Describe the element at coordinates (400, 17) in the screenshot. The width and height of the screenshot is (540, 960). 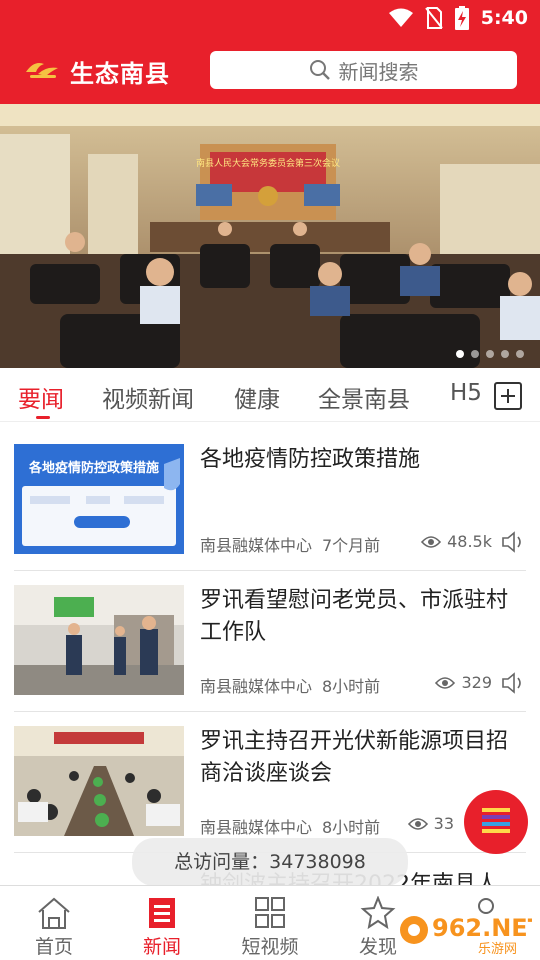
I see `wifi-icon` at that location.